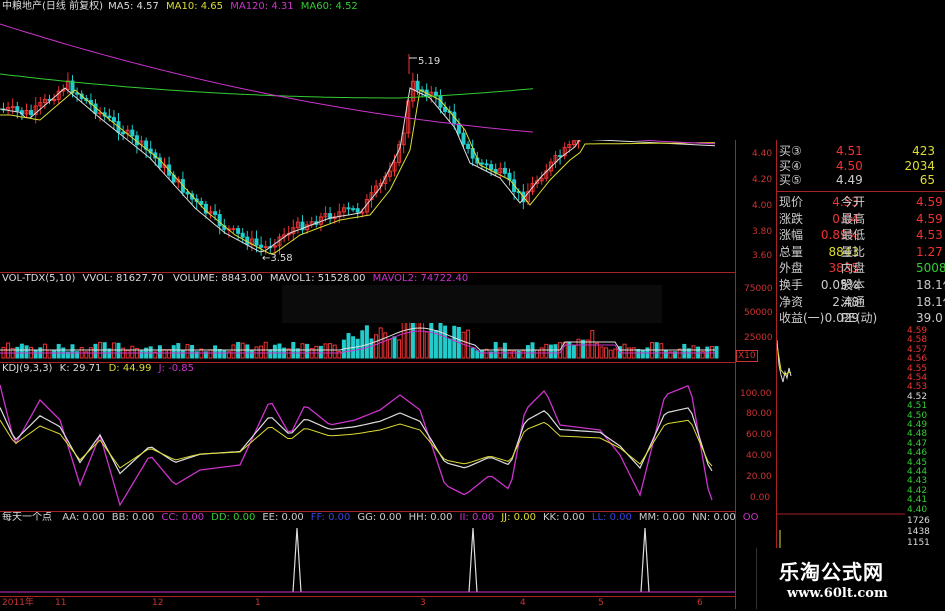  I want to click on mavol1-value: MAVOL1: 51528.00, so click(317, 278).